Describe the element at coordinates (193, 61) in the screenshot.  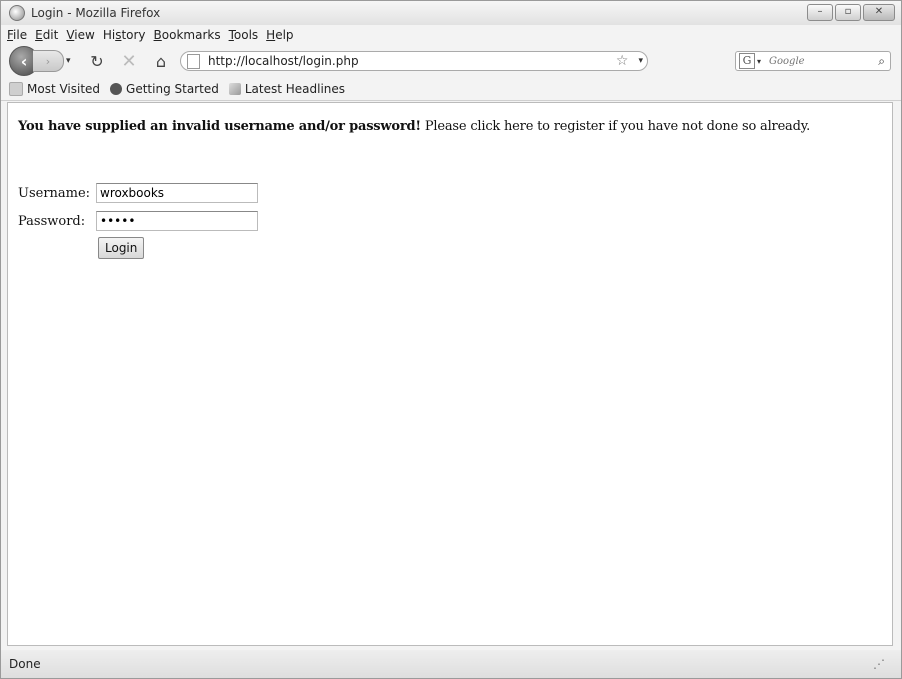
I see `page-icon` at that location.